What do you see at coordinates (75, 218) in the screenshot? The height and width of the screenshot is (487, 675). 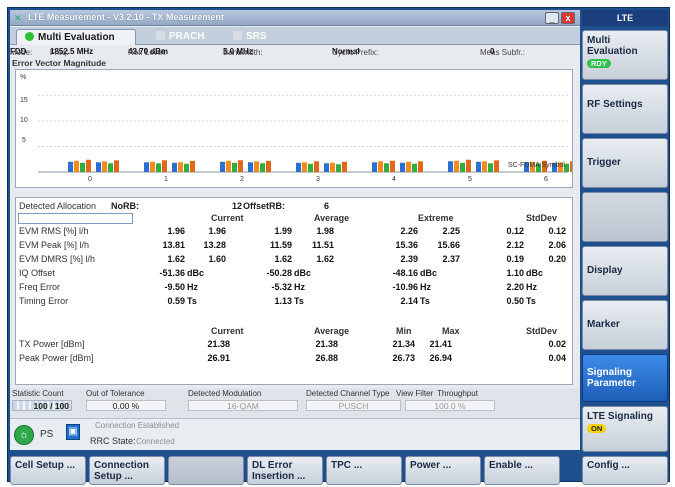 I see `view-selector-field` at bounding box center [75, 218].